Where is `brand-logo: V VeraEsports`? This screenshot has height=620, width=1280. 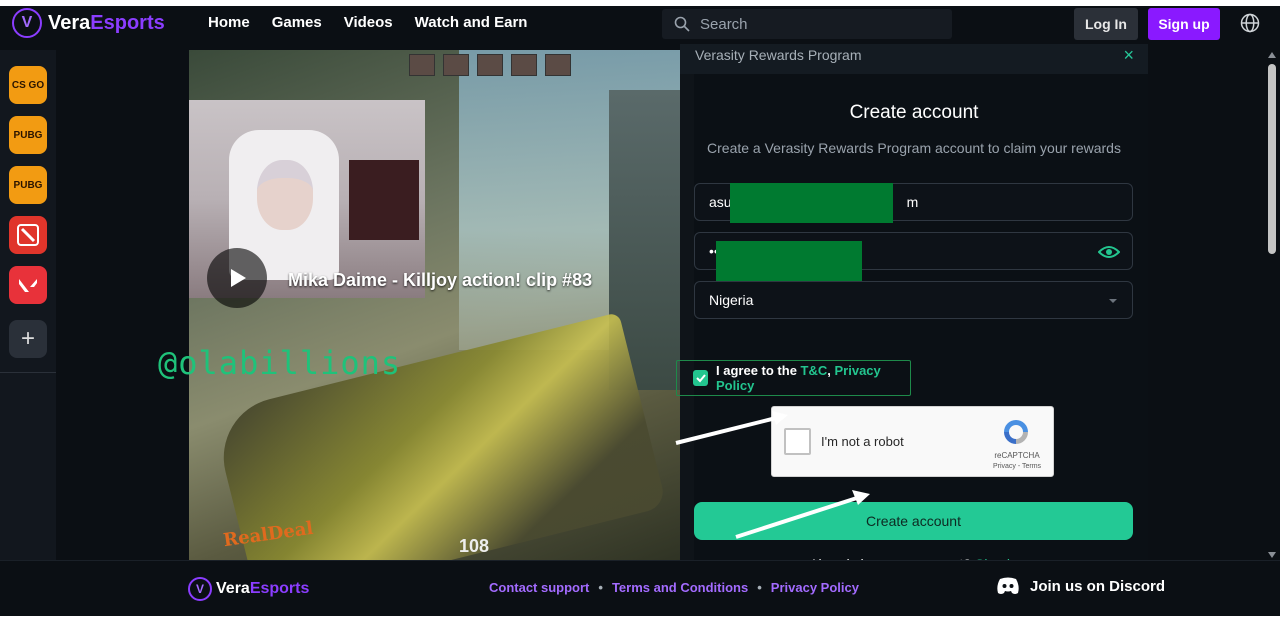
brand-logo: V VeraEsports is located at coordinates (88, 23).